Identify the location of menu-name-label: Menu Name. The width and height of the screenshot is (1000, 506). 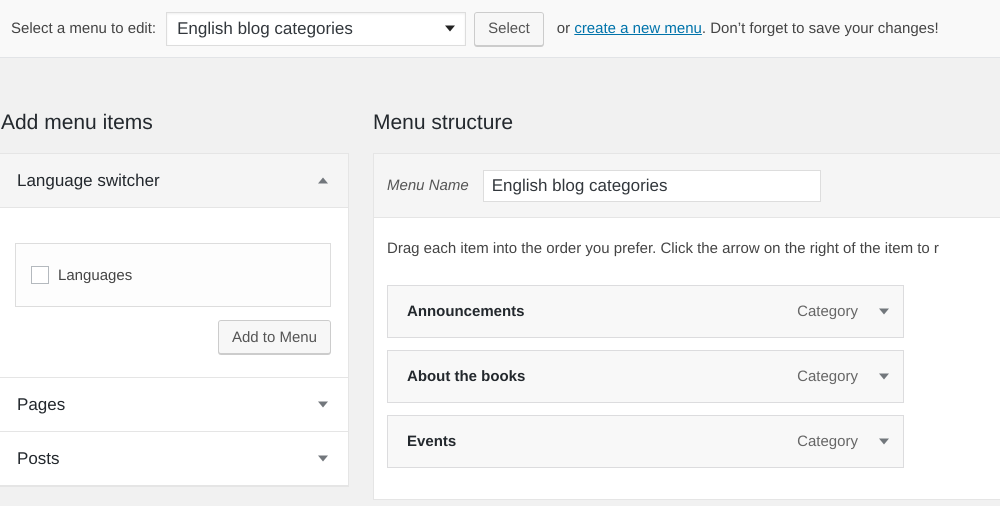
(428, 185).